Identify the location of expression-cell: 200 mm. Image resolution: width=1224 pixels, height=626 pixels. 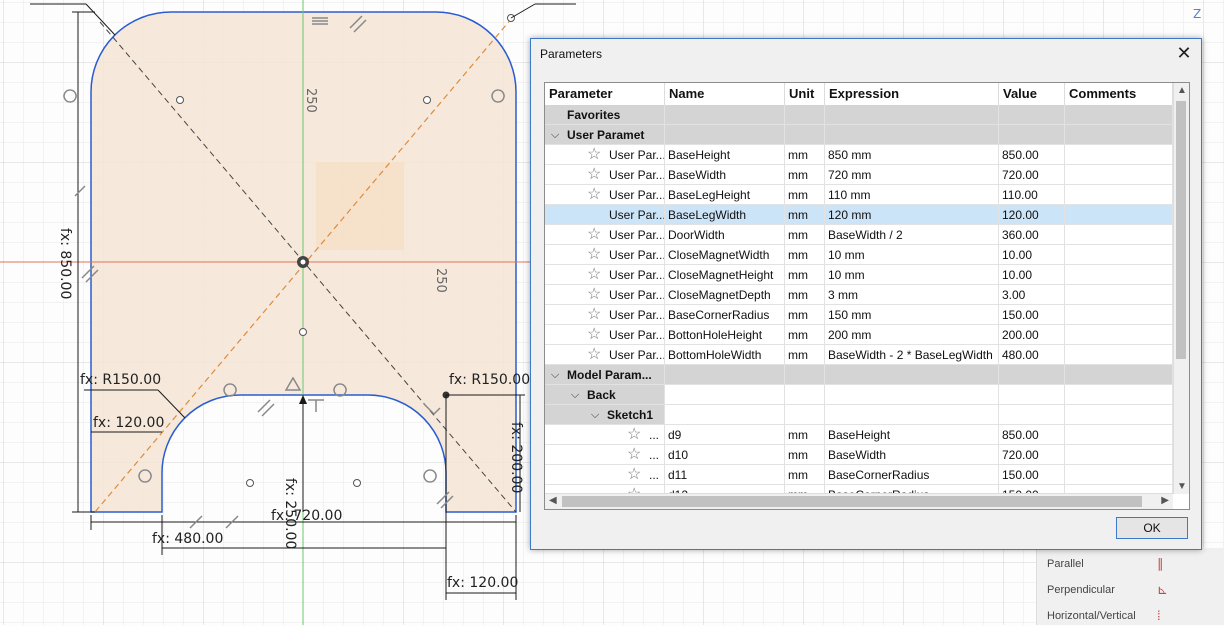
(912, 335).